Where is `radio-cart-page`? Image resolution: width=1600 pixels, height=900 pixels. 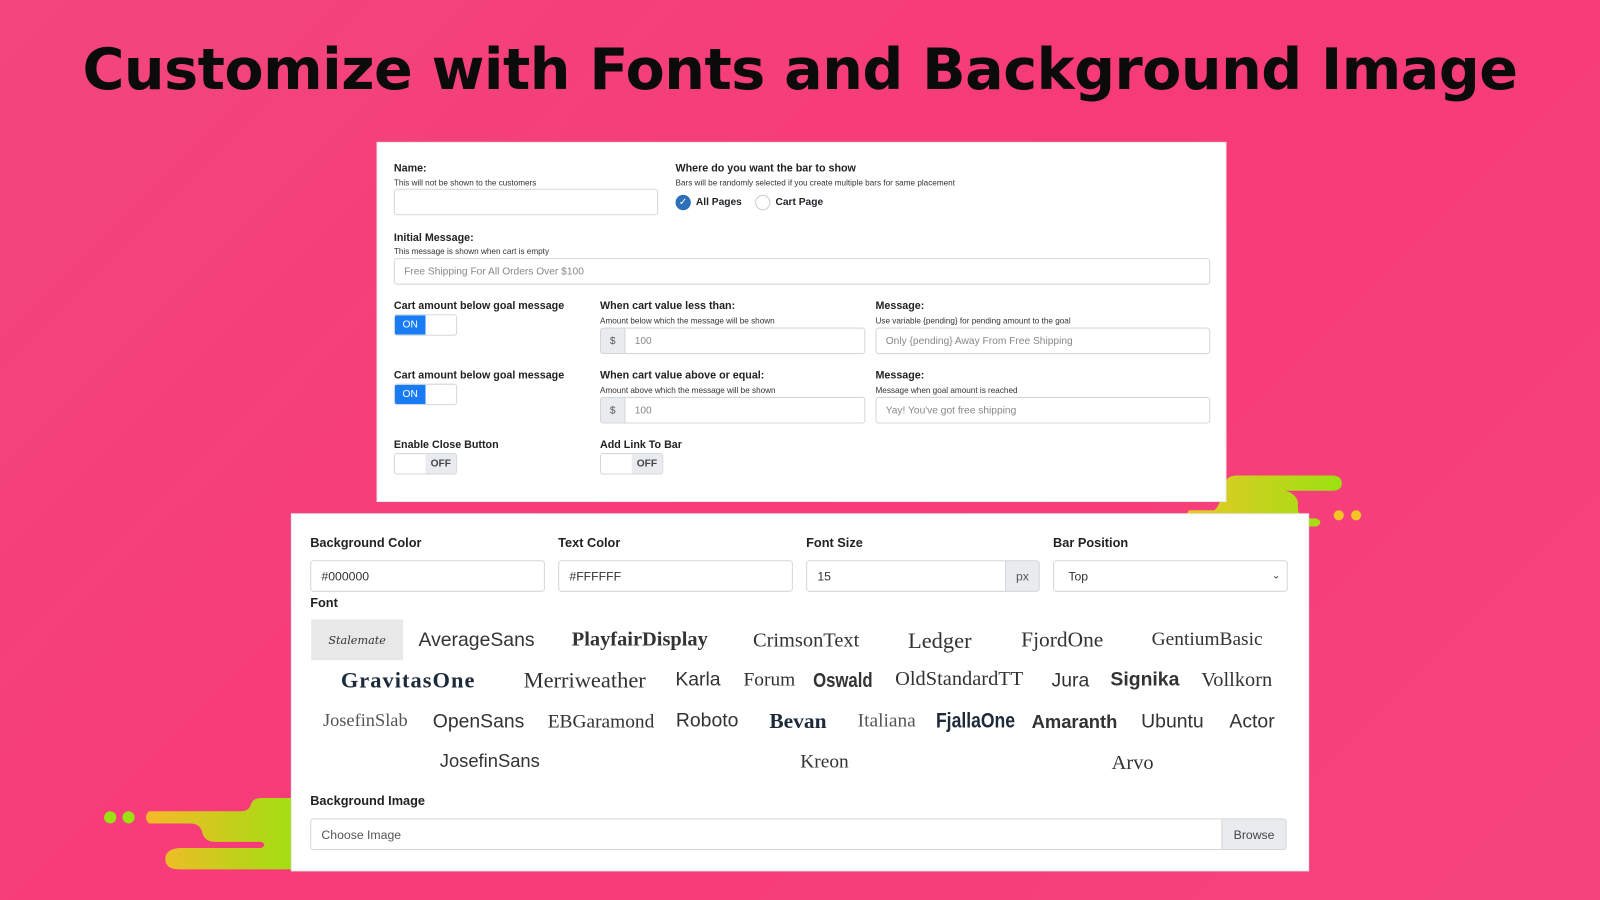 radio-cart-page is located at coordinates (763, 202).